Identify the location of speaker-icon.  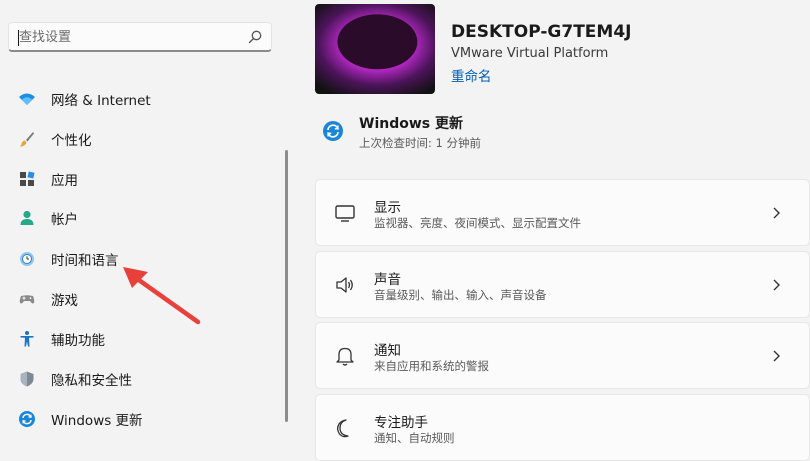
(344, 285).